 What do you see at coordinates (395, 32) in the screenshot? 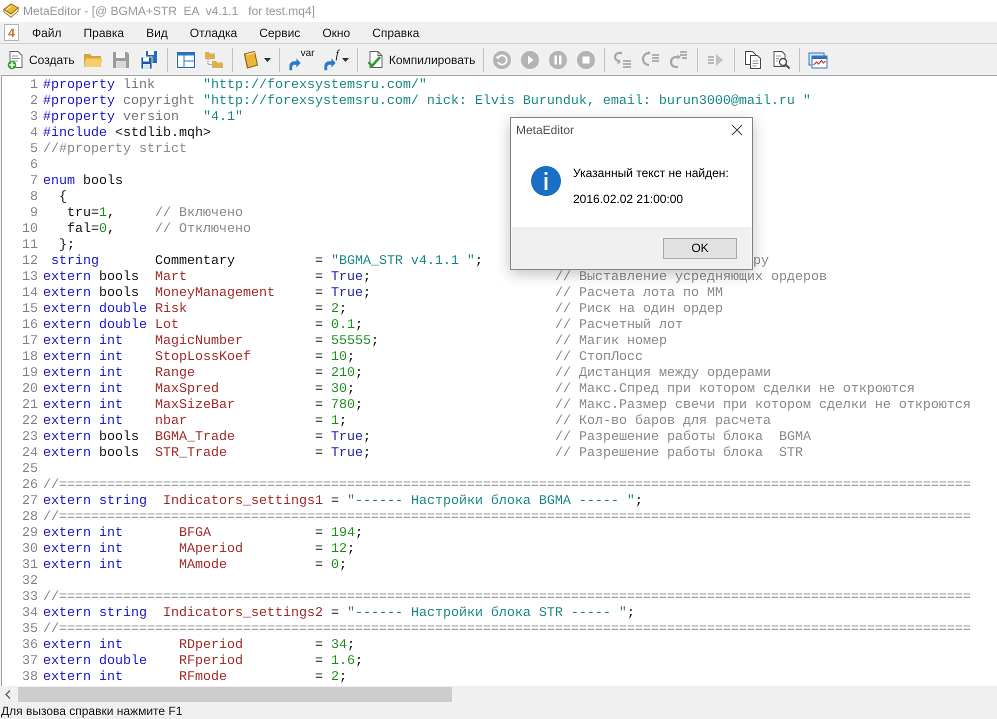
I see `menu-item: Справка` at bounding box center [395, 32].